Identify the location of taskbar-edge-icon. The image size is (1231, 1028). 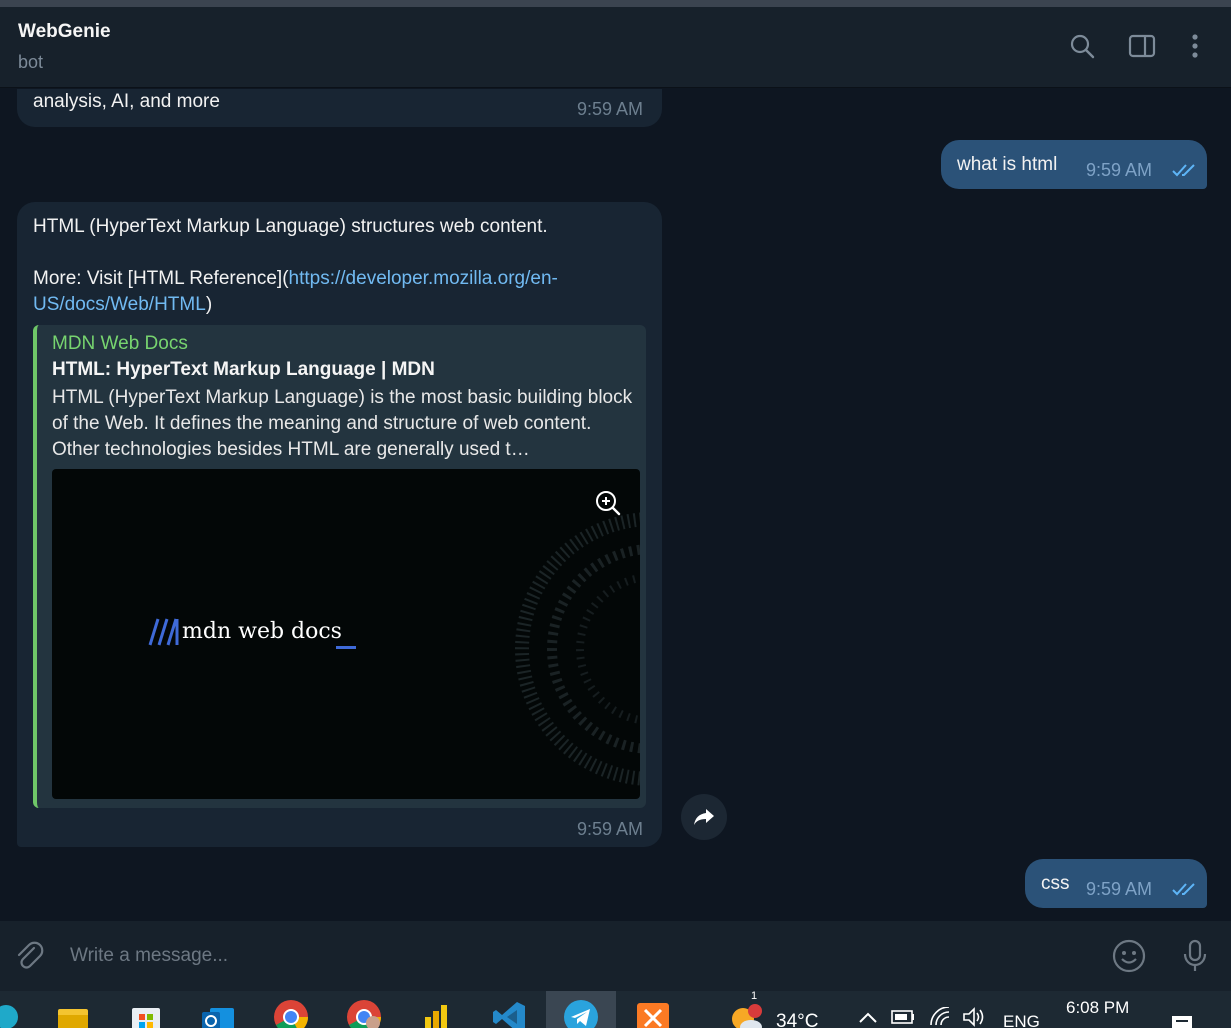
(13, 1012).